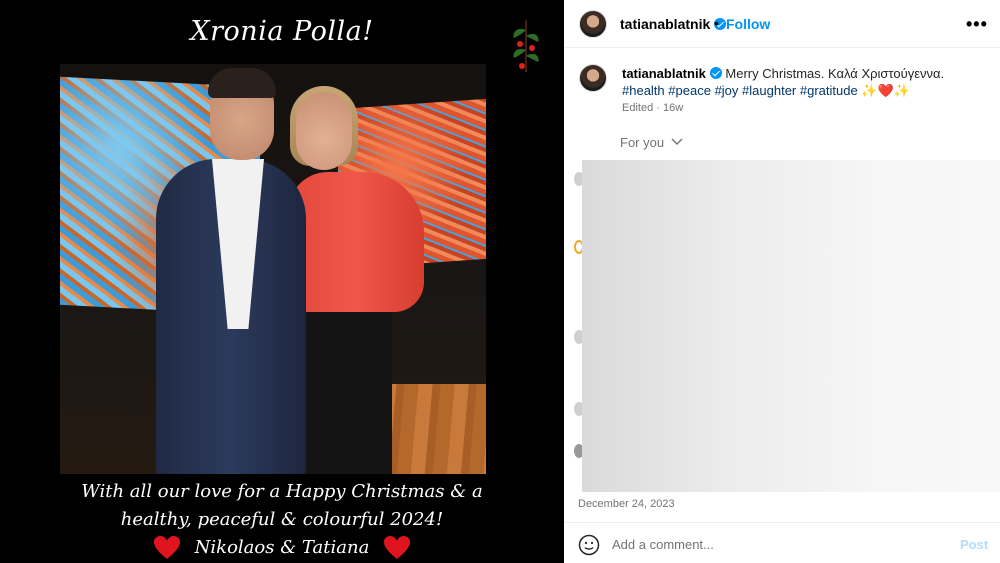 This screenshot has height=563, width=1000. What do you see at coordinates (715, 73) in the screenshot?
I see `verified-badge-icon` at bounding box center [715, 73].